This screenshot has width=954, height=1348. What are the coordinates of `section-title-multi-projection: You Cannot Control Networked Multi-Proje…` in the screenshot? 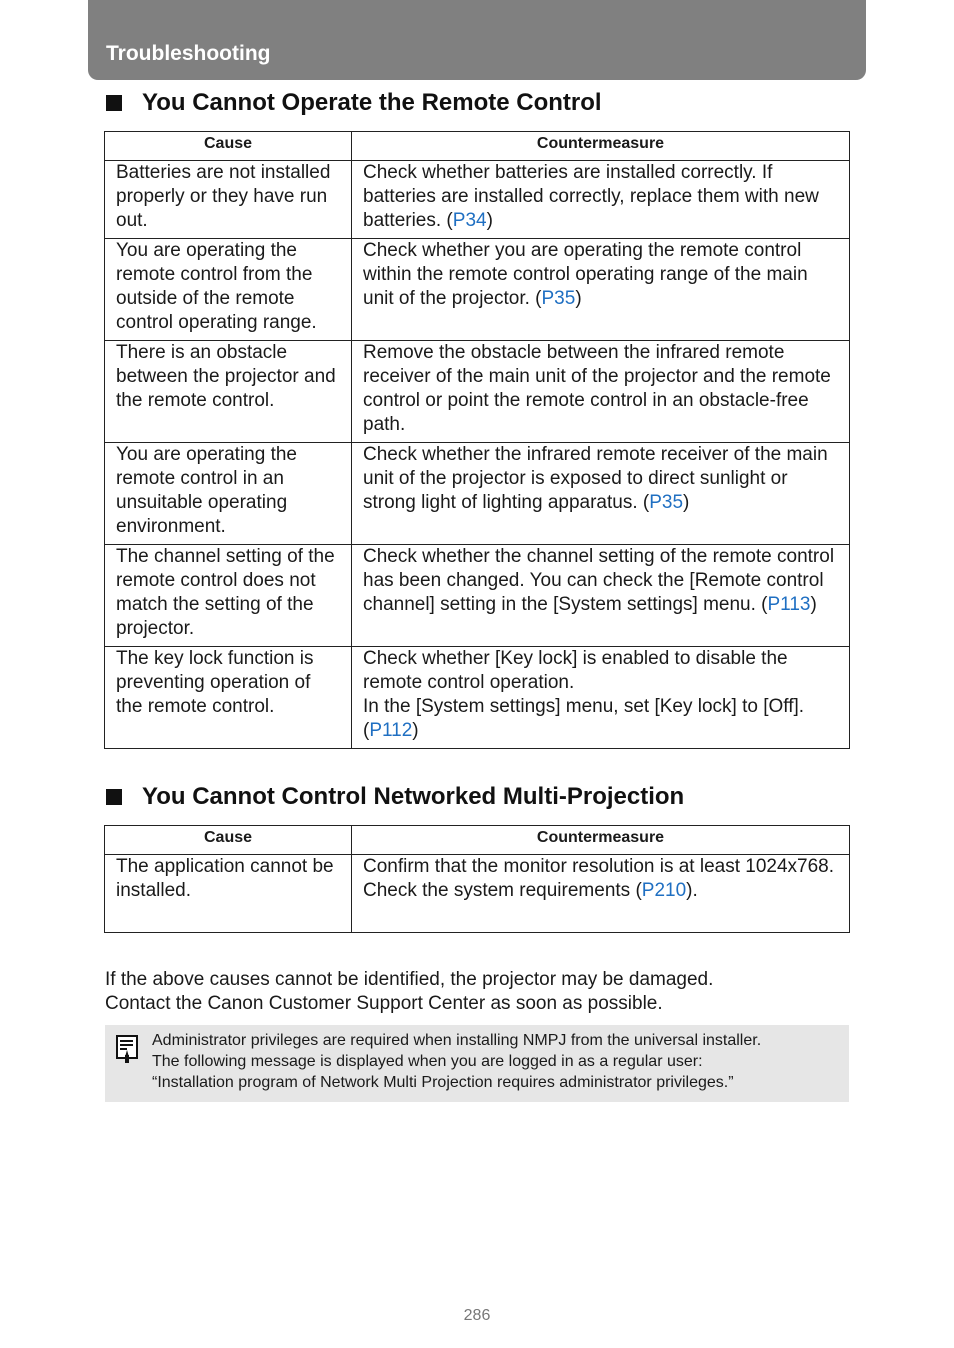 It's located at (395, 797).